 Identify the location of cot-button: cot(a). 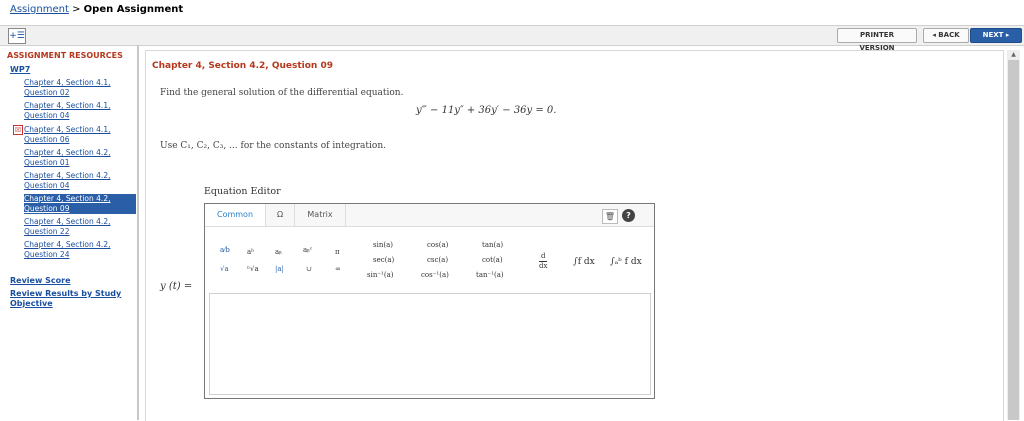
(492, 260).